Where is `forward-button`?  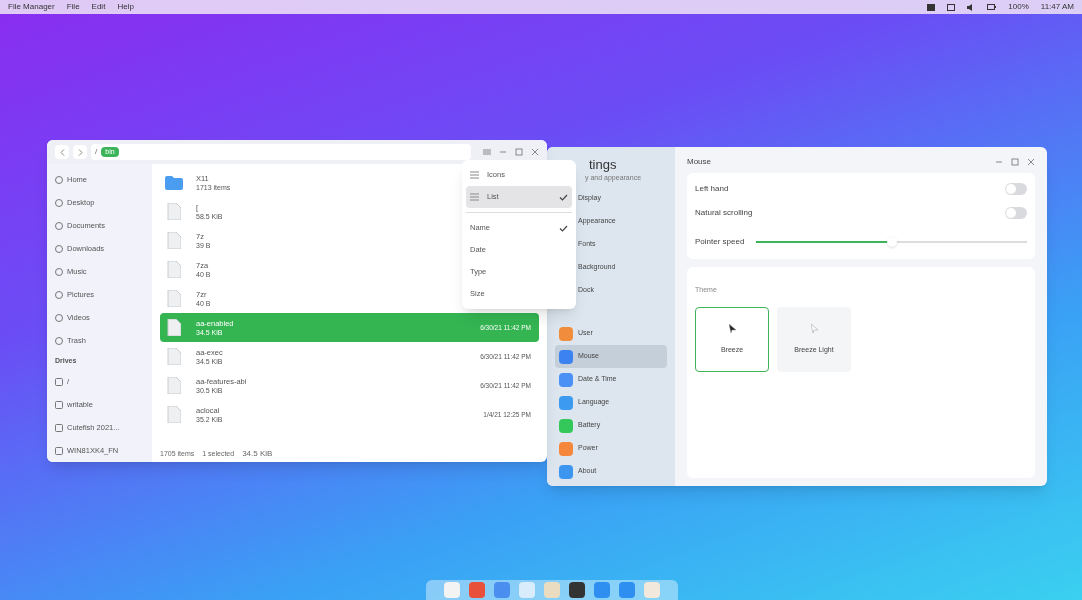
forward-button is located at coordinates (80, 152).